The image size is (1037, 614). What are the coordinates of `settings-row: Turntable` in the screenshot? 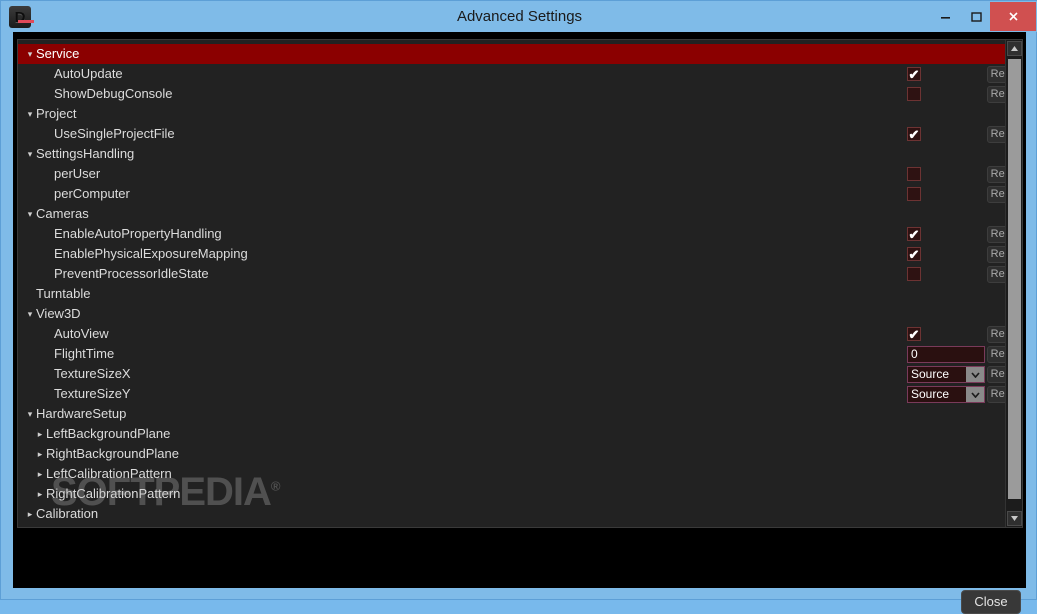 It's located at (512, 294).